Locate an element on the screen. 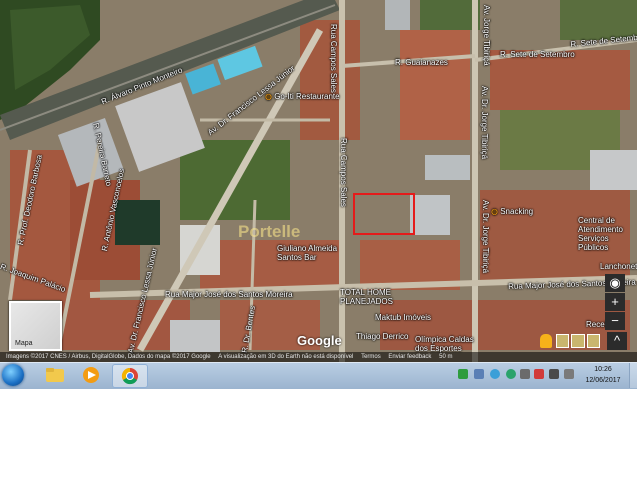  clock-time: 10:26 is located at coordinates (603, 369).